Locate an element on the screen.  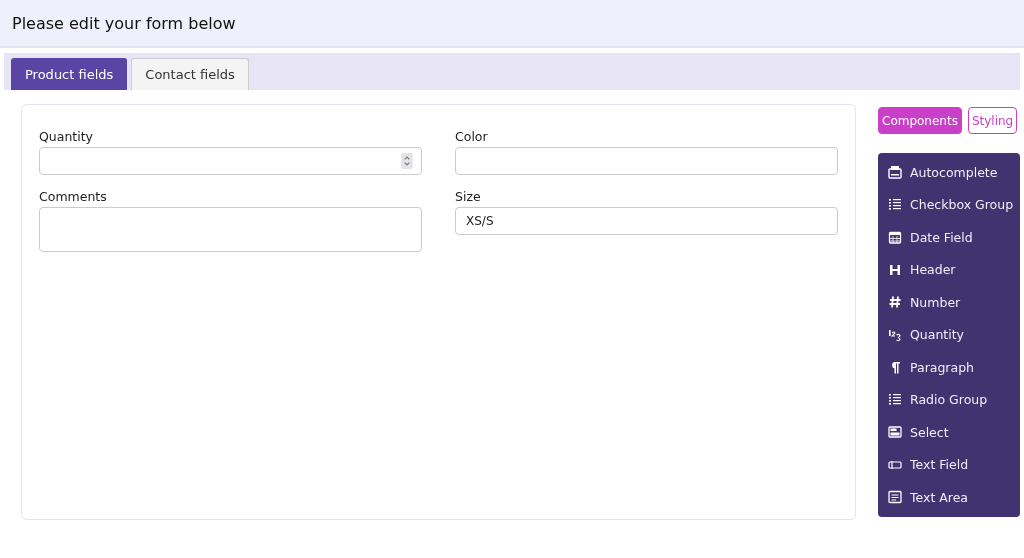
number-field is located at coordinates (230, 161).